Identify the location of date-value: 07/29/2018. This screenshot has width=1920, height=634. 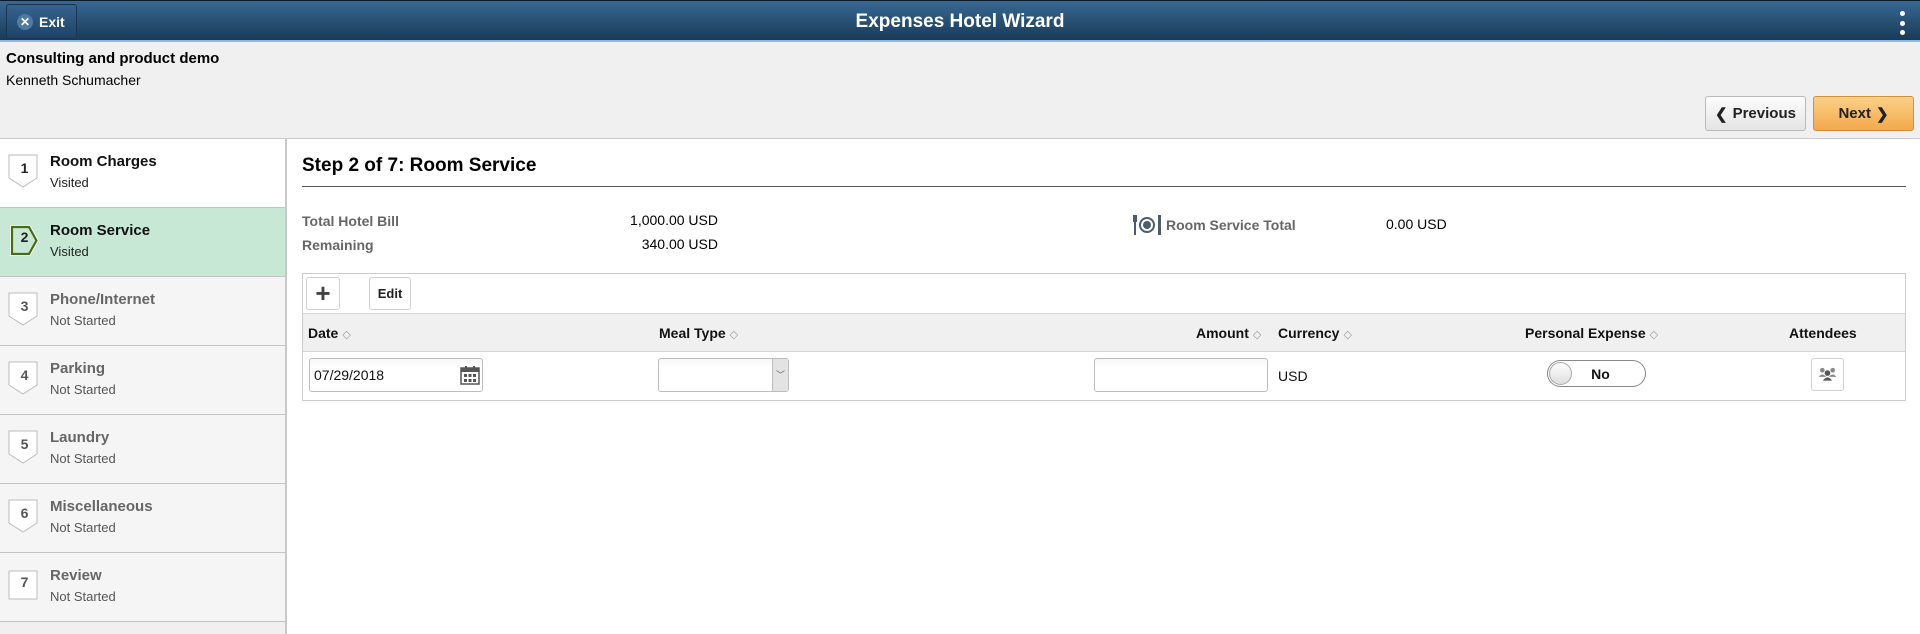
(349, 375).